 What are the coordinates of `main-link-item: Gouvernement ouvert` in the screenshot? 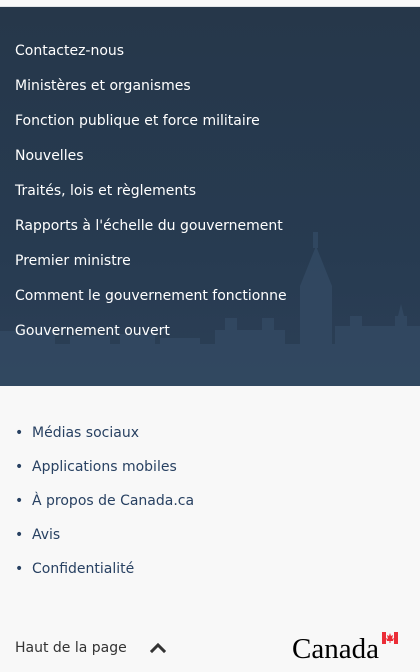 It's located at (151, 337).